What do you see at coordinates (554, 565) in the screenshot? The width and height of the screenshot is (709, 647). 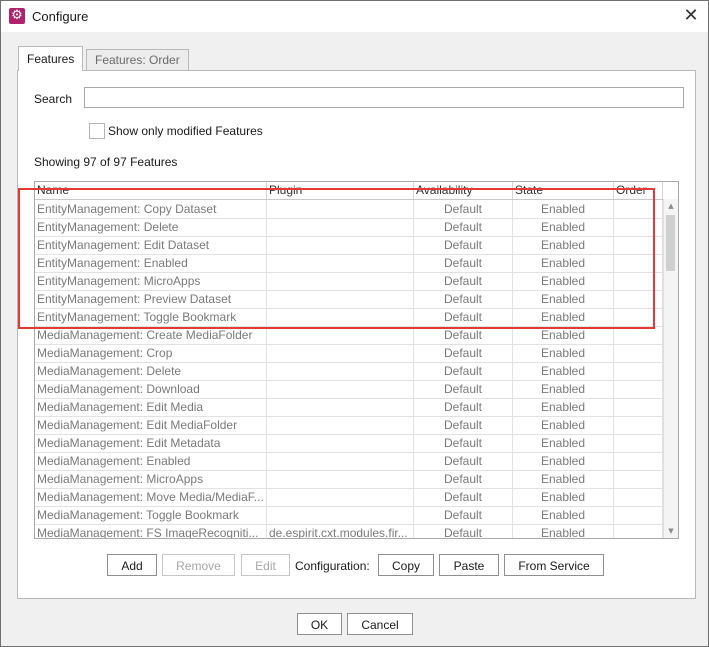 I see `from-service-button: From Service` at bounding box center [554, 565].